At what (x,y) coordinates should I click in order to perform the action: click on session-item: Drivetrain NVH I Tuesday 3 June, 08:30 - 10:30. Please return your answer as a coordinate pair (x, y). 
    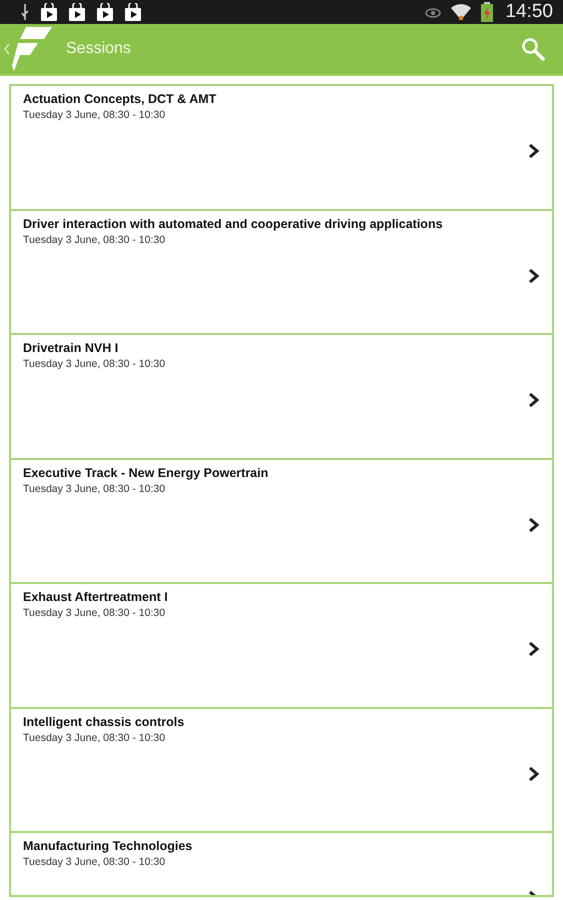
    Looking at the image, I should click on (281, 395).